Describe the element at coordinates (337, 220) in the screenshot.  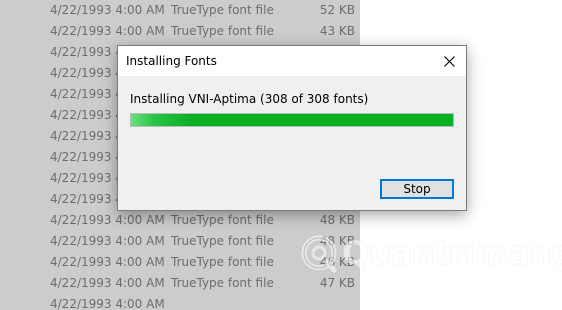
I see `file-size: 48 KB` at that location.